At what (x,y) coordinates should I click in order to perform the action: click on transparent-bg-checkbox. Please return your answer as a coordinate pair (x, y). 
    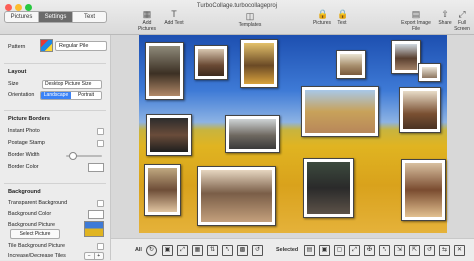
    Looking at the image, I should click on (100, 203).